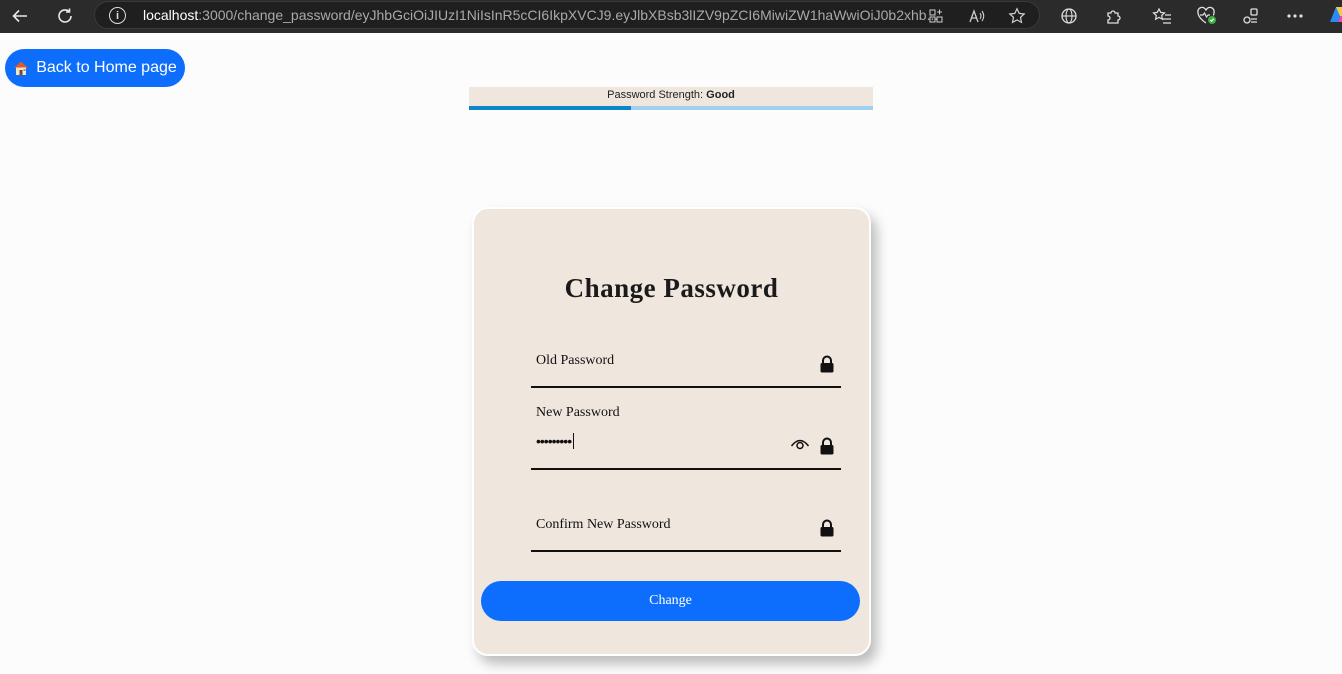 This screenshot has width=1342, height=674. What do you see at coordinates (1207, 16) in the screenshot?
I see `browser-essentials-icon` at bounding box center [1207, 16].